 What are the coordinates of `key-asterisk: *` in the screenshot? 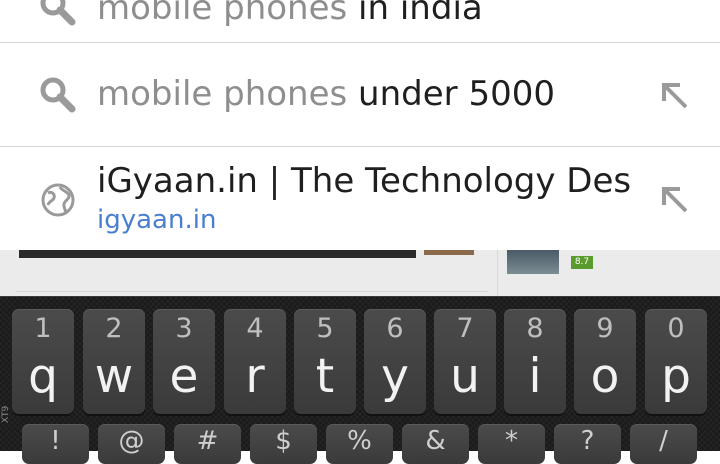 It's located at (511, 444).